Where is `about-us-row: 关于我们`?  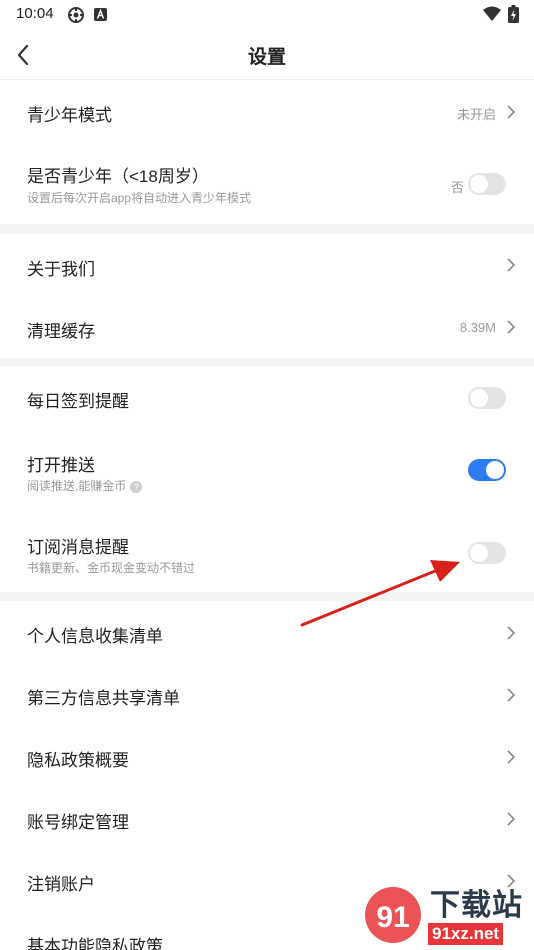 about-us-row: 关于我们 is located at coordinates (267, 265).